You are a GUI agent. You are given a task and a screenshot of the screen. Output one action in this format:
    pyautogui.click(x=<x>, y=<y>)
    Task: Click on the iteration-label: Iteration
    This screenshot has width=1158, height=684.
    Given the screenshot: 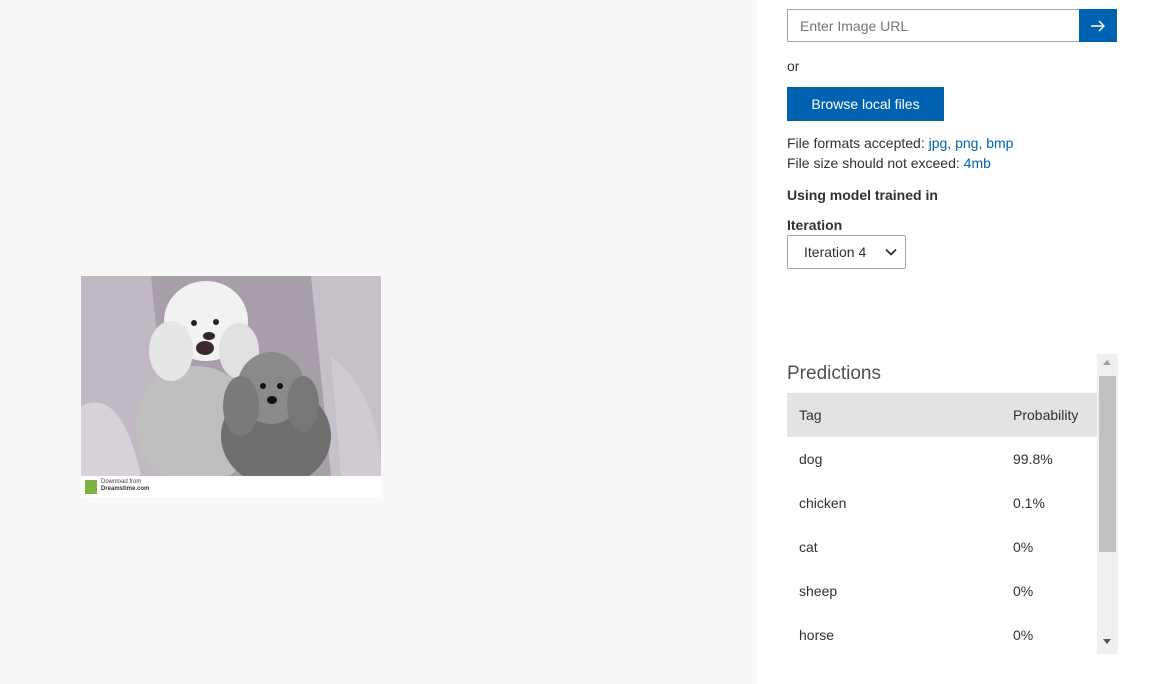 What is the action you would take?
    pyautogui.click(x=815, y=225)
    